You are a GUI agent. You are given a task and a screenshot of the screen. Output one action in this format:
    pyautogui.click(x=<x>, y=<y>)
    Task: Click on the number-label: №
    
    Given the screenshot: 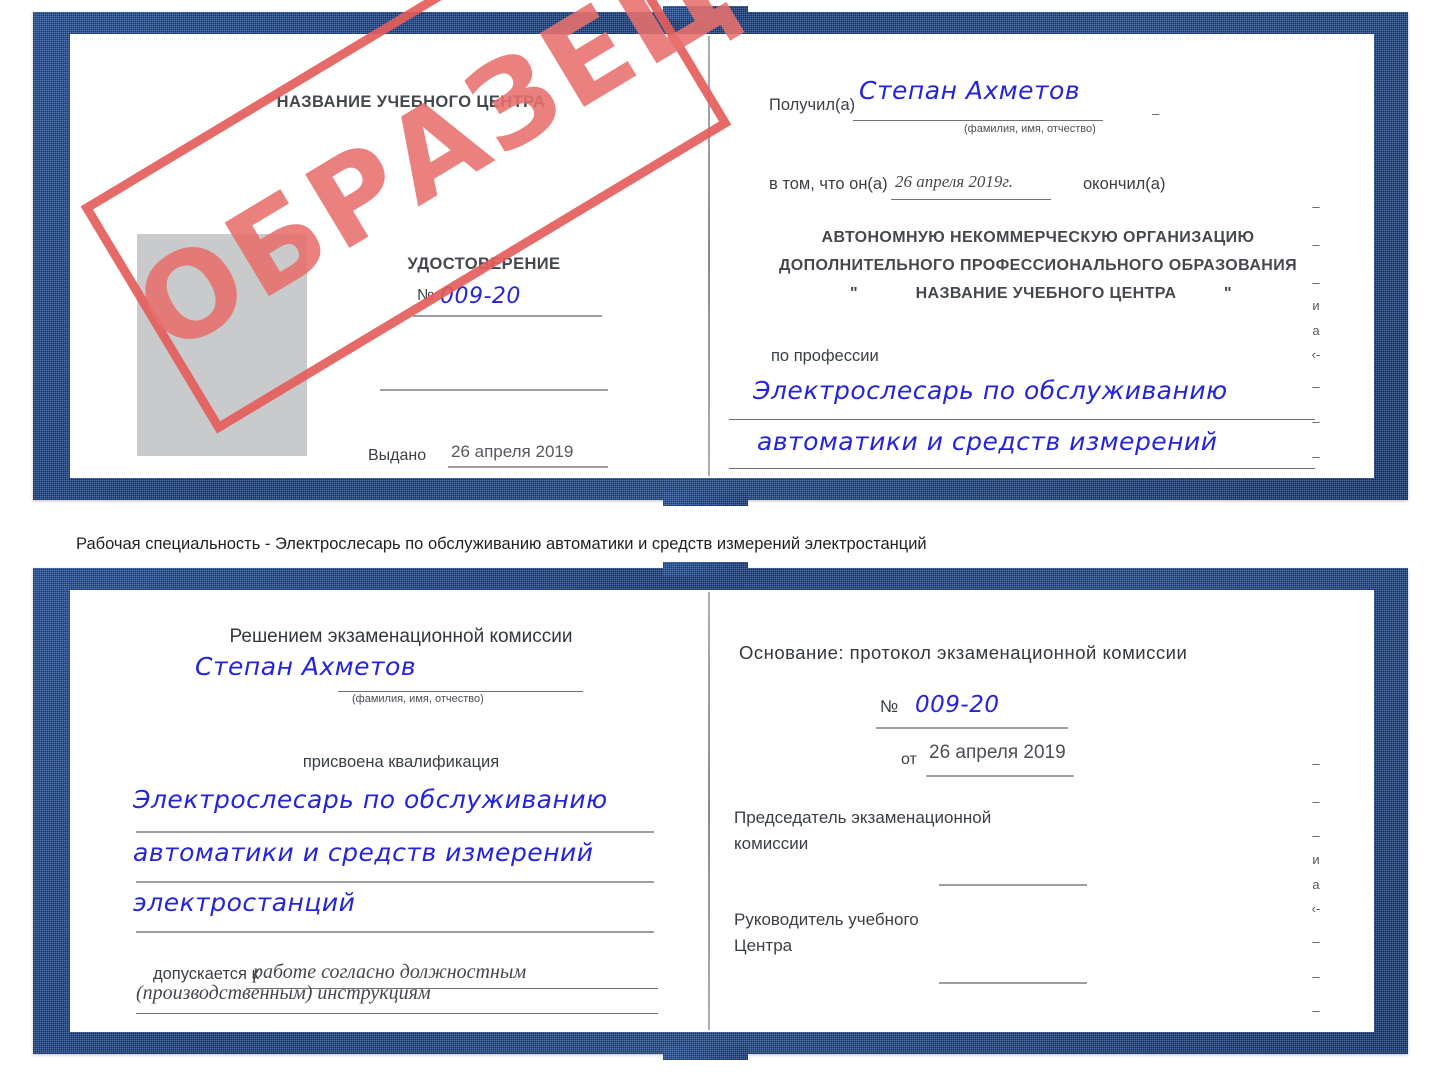 What is the action you would take?
    pyautogui.click(x=426, y=295)
    